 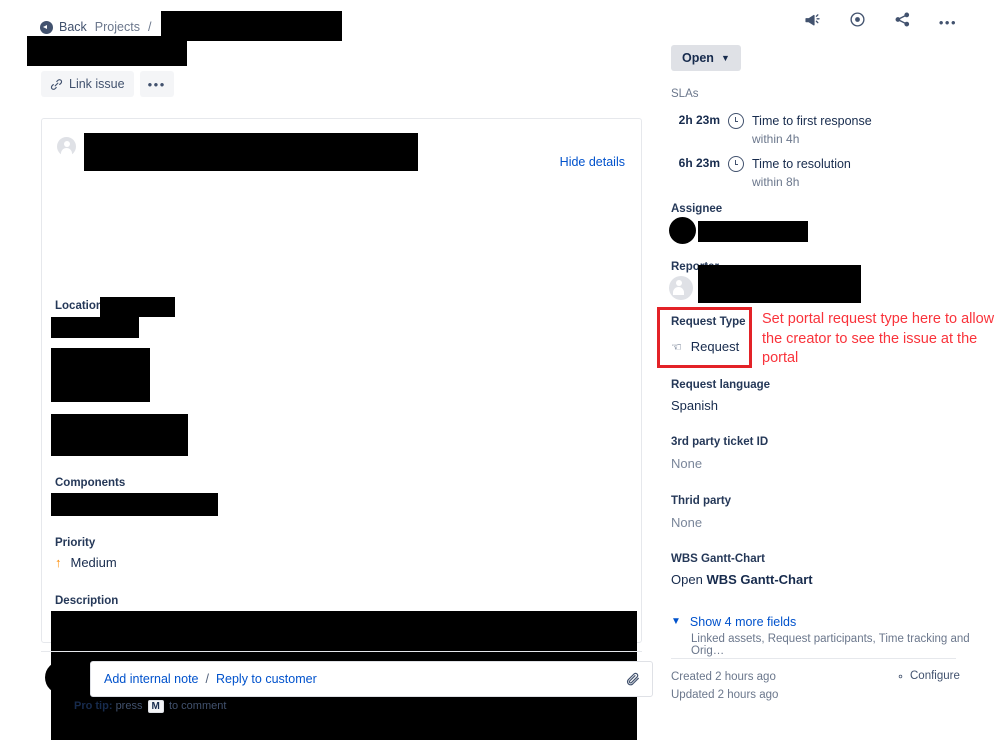 What do you see at coordinates (721, 385) in the screenshot?
I see `request-language-field-label: Request language` at bounding box center [721, 385].